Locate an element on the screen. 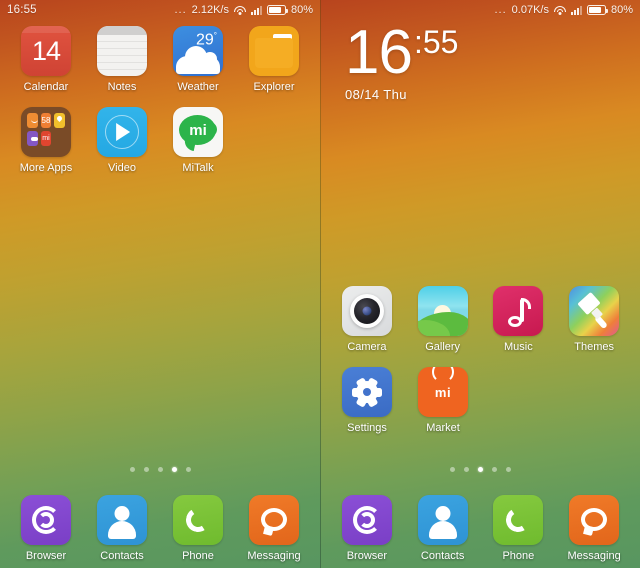 Image resolution: width=640 pixels, height=568 pixels. app-label: Contacts is located at coordinates (122, 556).